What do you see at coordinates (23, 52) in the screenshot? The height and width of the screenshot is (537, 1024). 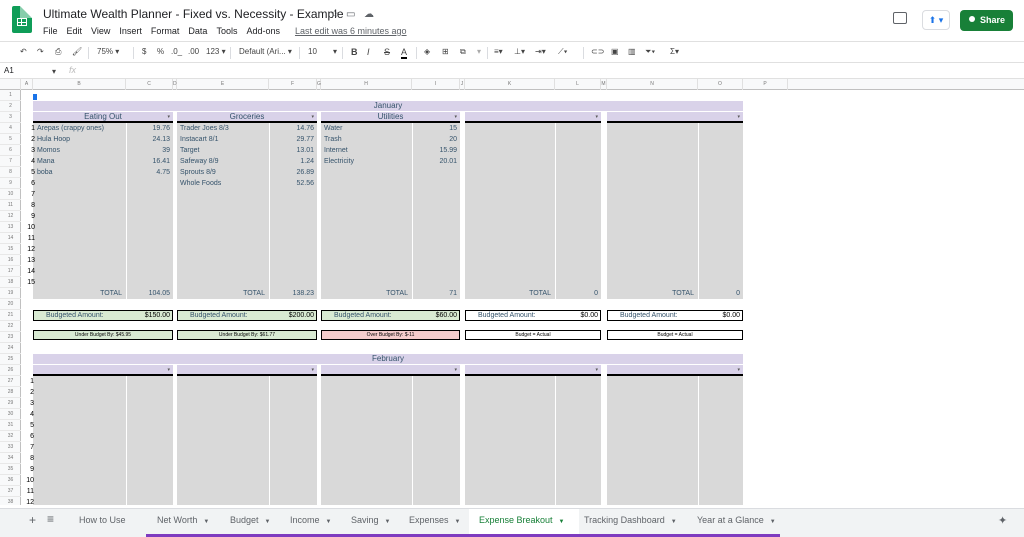 I see `undo-icon: ↶` at bounding box center [23, 52].